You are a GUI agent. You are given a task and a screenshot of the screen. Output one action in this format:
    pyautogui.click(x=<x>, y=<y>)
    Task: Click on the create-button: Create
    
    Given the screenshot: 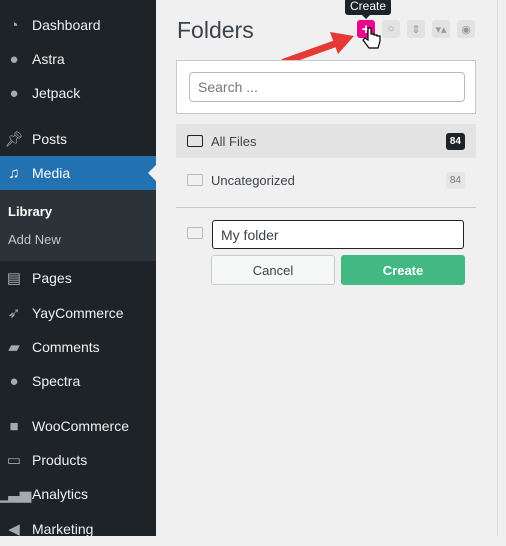 What is the action you would take?
    pyautogui.click(x=403, y=270)
    